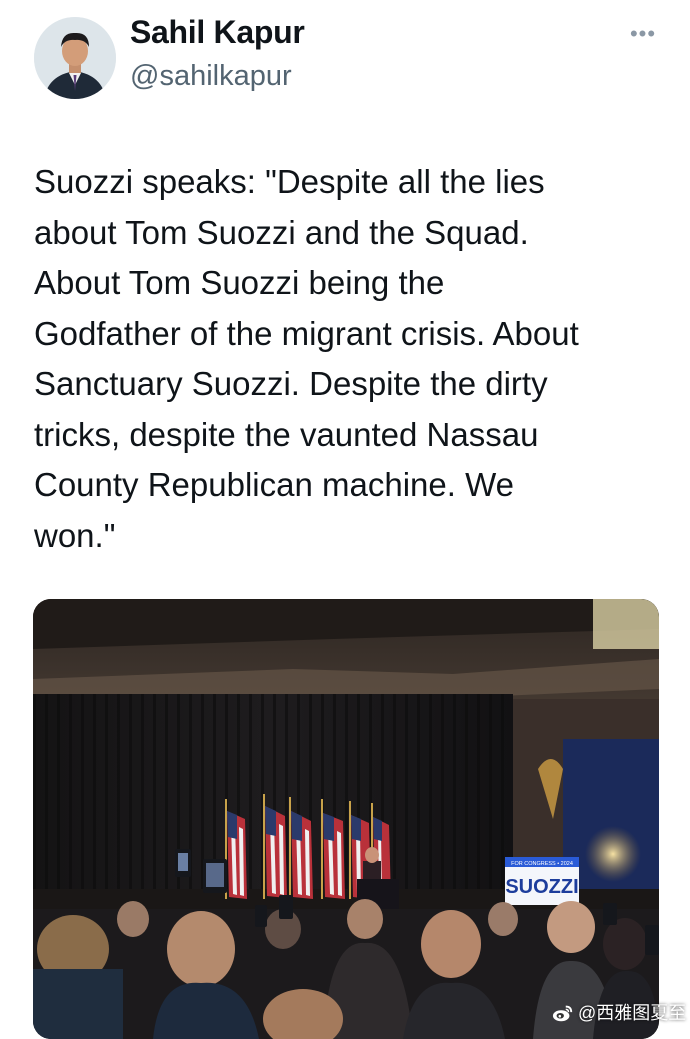 The width and height of the screenshot is (690, 1039). I want to click on sign-subtext: FOR CONGRESS • 2024, so click(542, 864).